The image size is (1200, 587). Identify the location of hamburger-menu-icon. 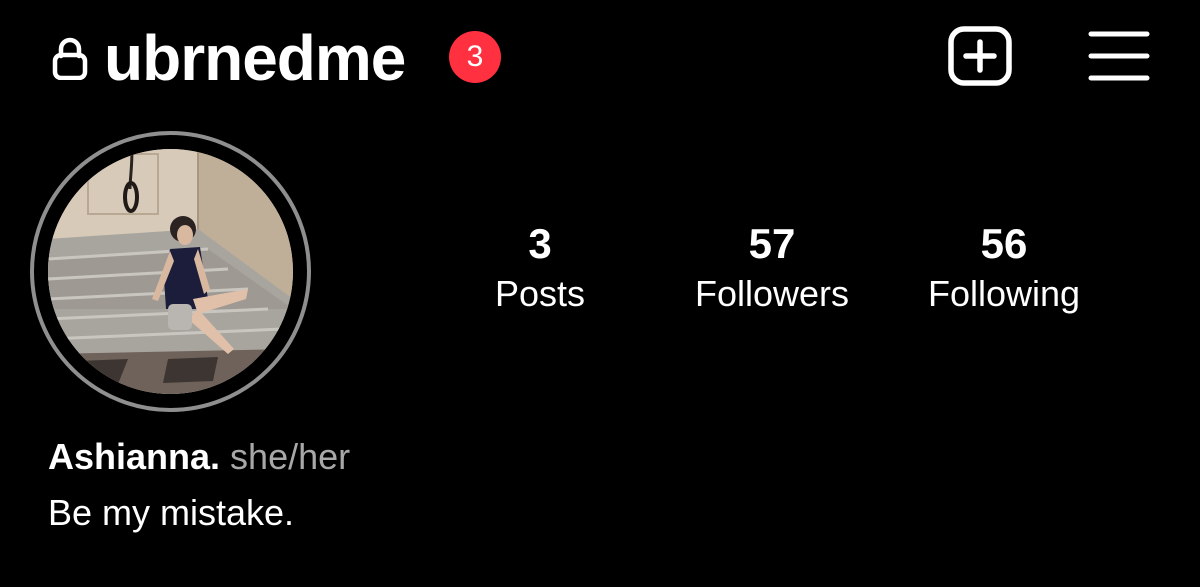
(1119, 56).